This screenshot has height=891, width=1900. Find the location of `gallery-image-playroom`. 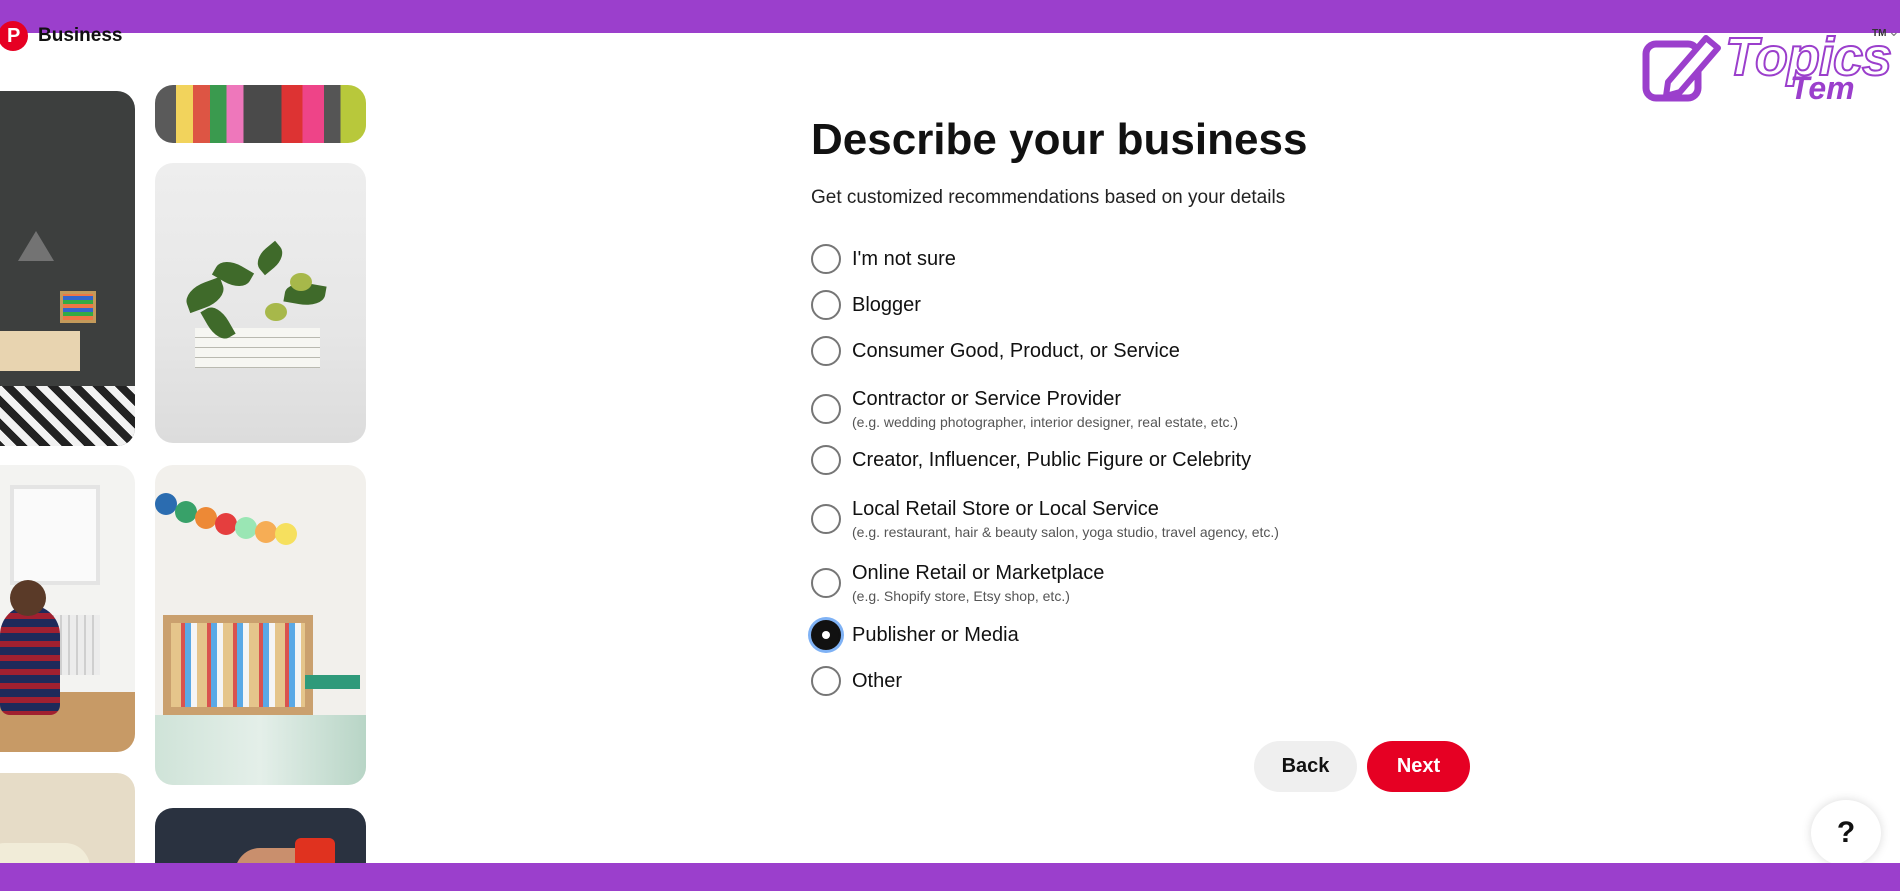

gallery-image-playroom is located at coordinates (260, 625).